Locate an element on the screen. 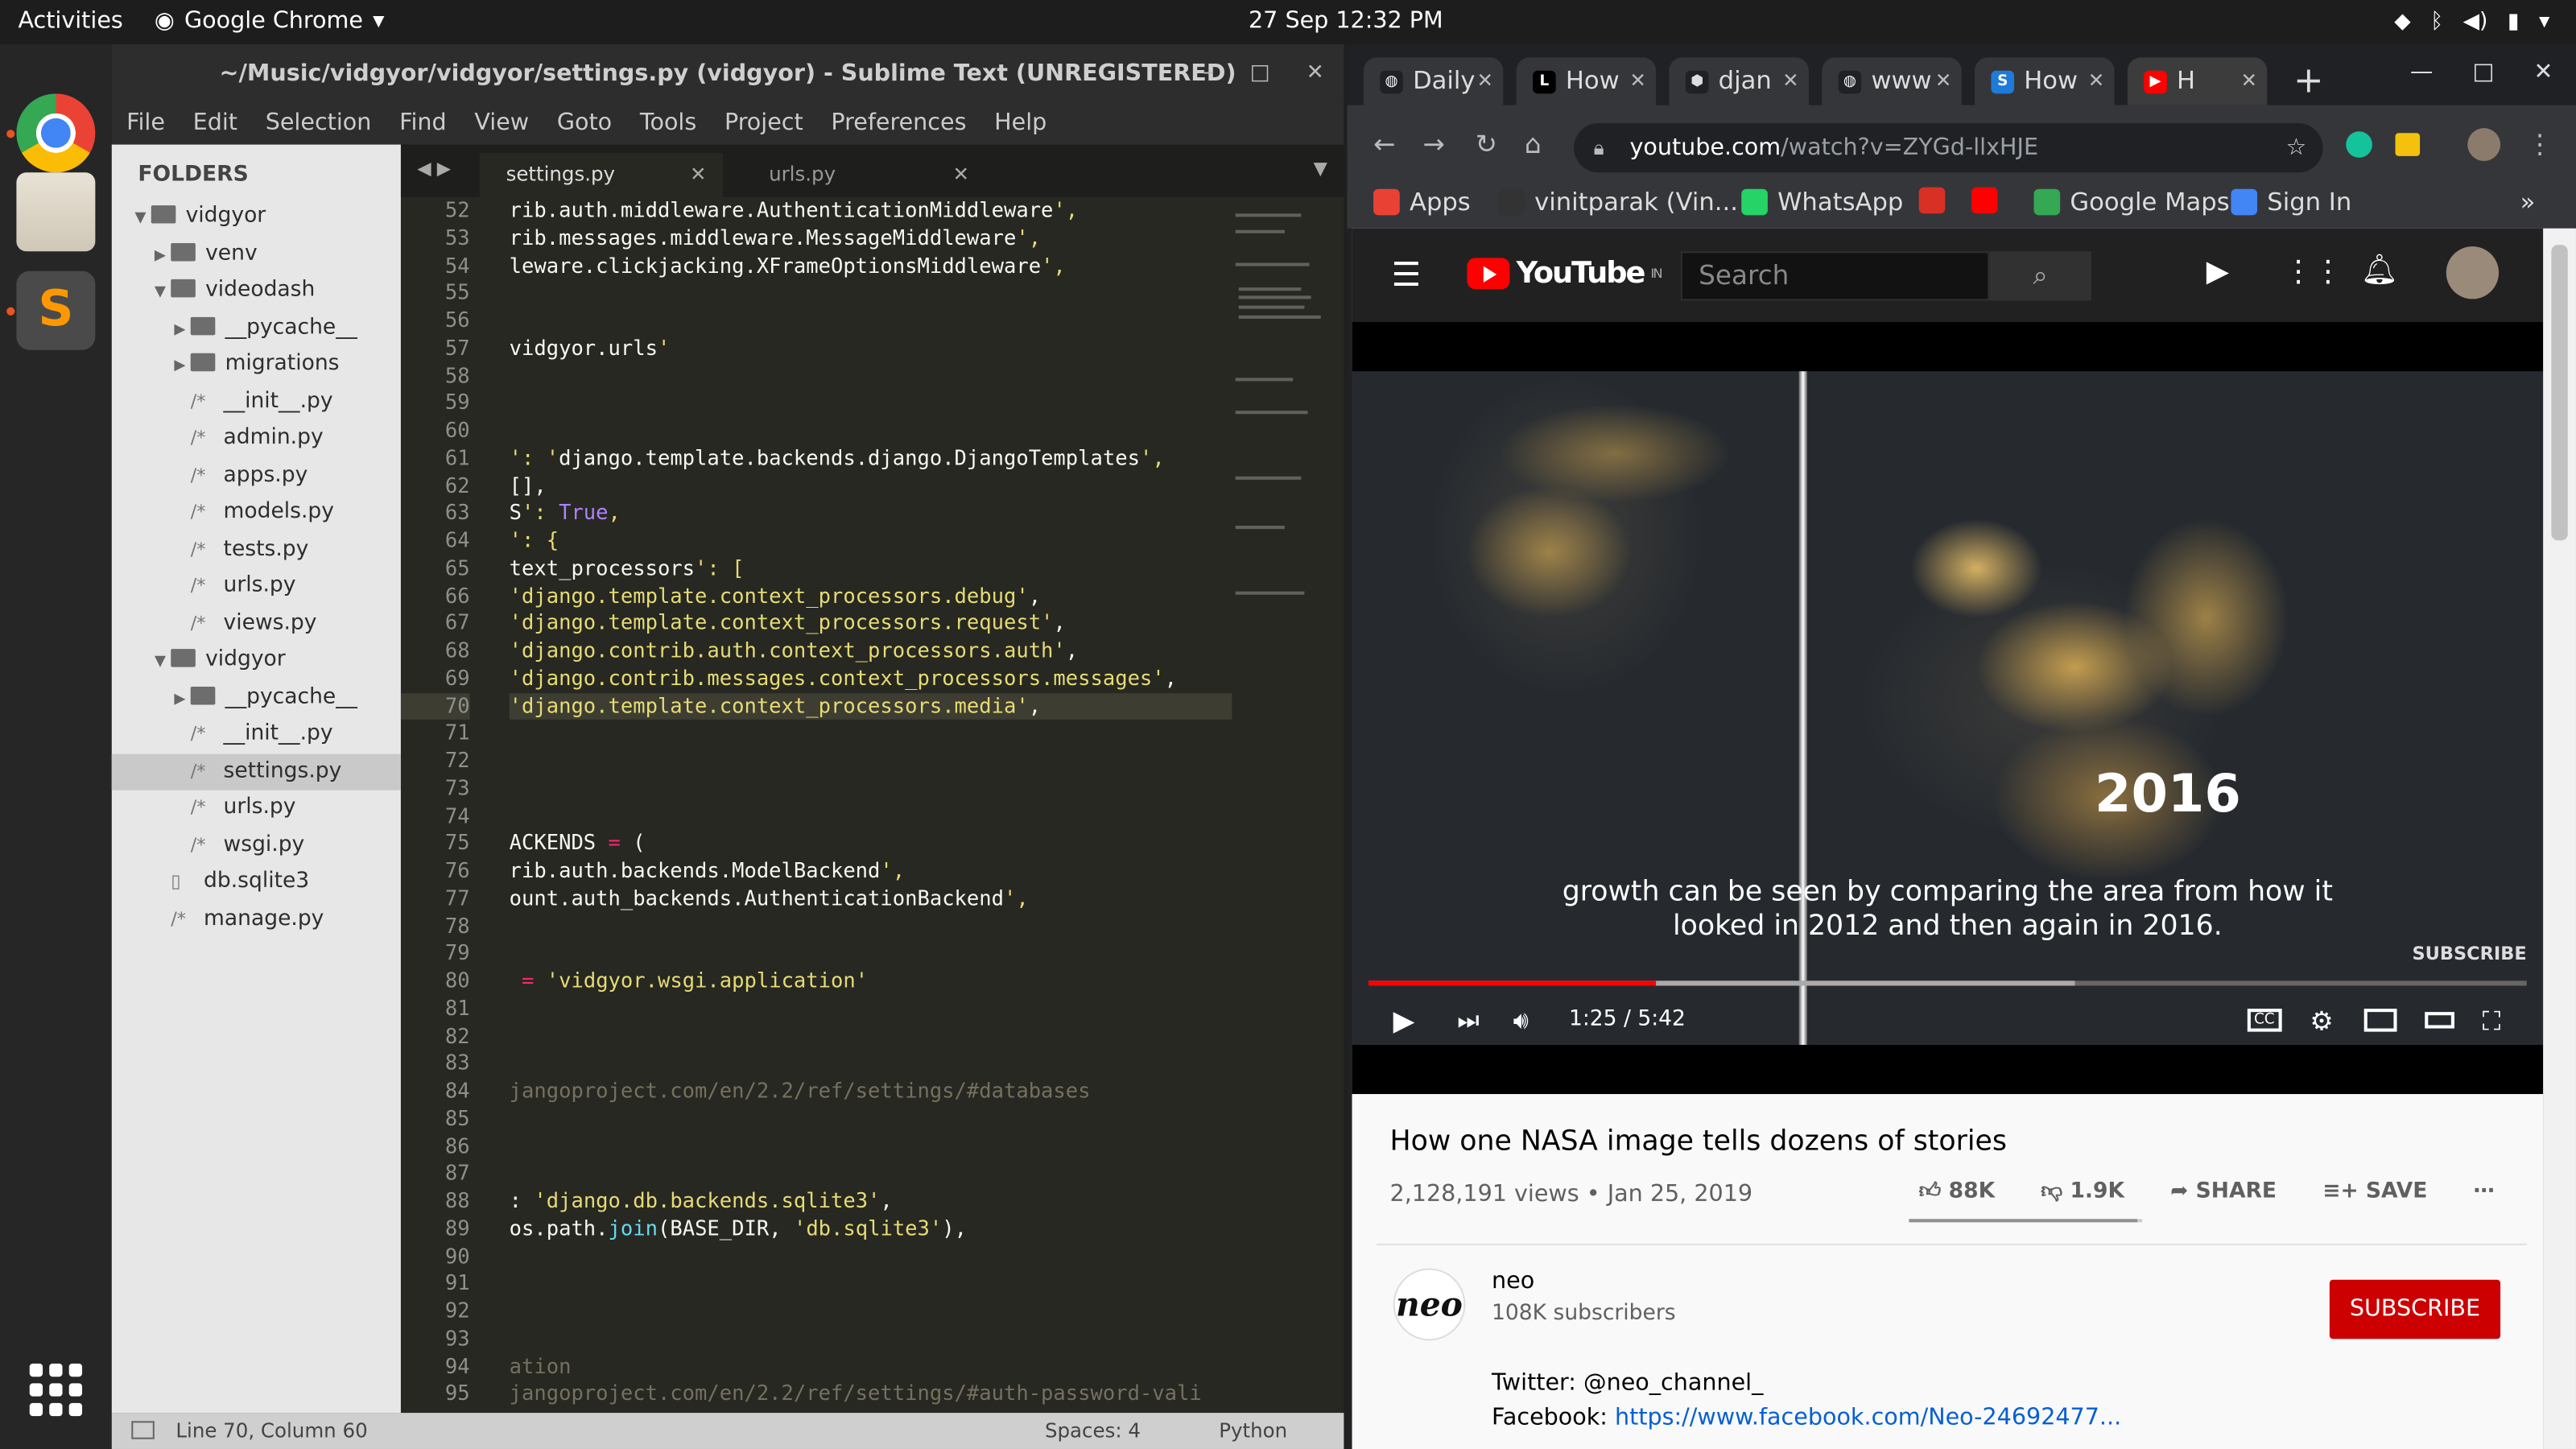  captions-icon: CC is located at coordinates (2264, 1020).